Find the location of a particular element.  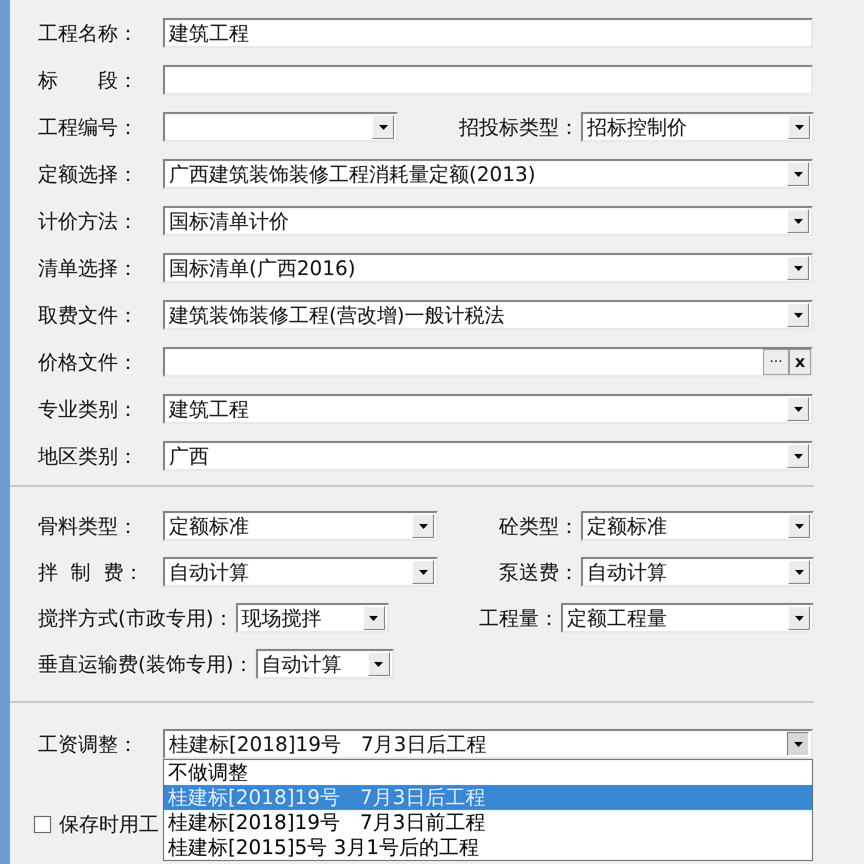

dropdown-field: 现场搅拌 is located at coordinates (312, 618).